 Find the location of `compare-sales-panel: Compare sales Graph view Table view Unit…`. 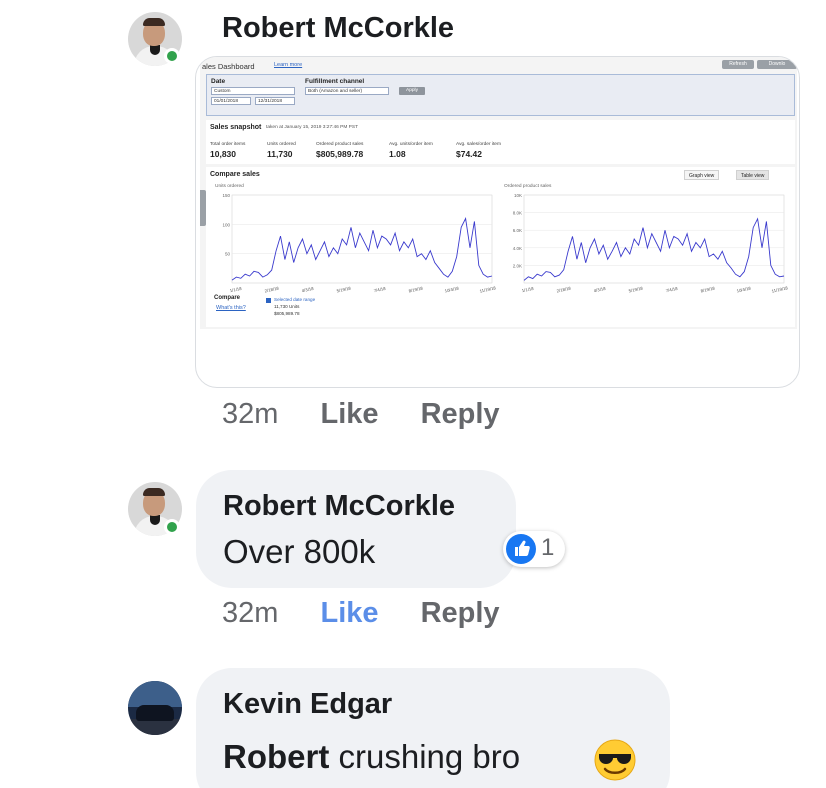

compare-sales-panel: Compare sales Graph view Table view Unit… is located at coordinates (500, 247).